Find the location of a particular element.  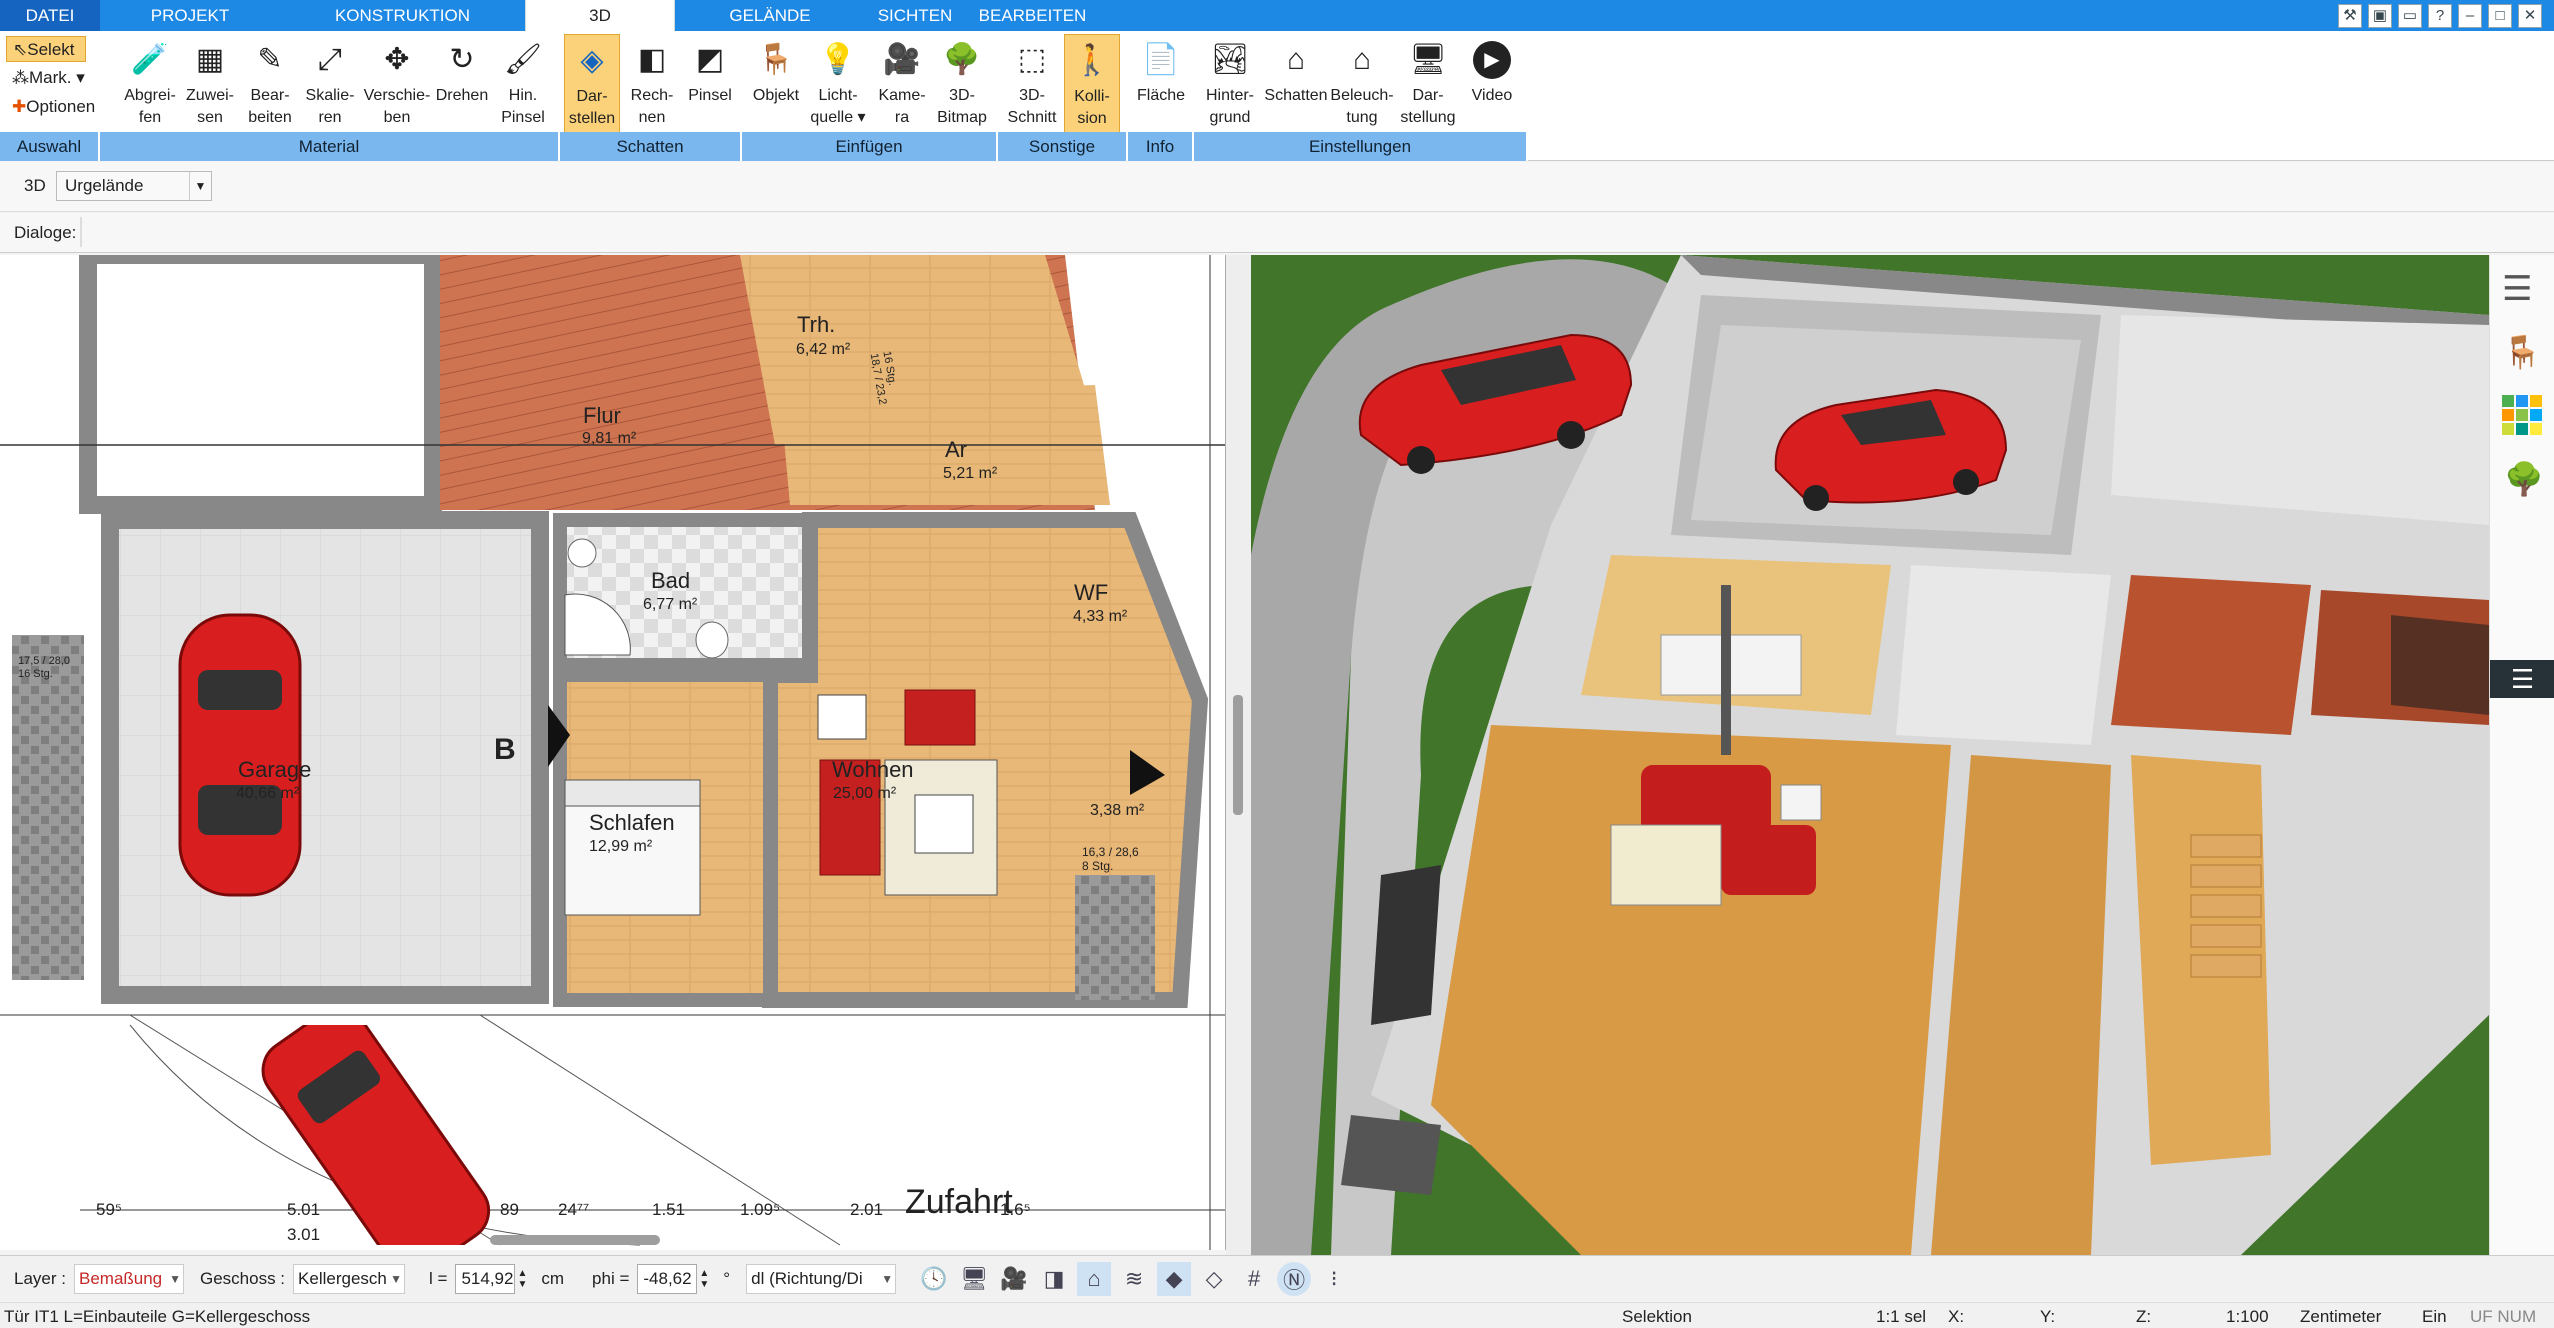

l-label: l = is located at coordinates (438, 1278).